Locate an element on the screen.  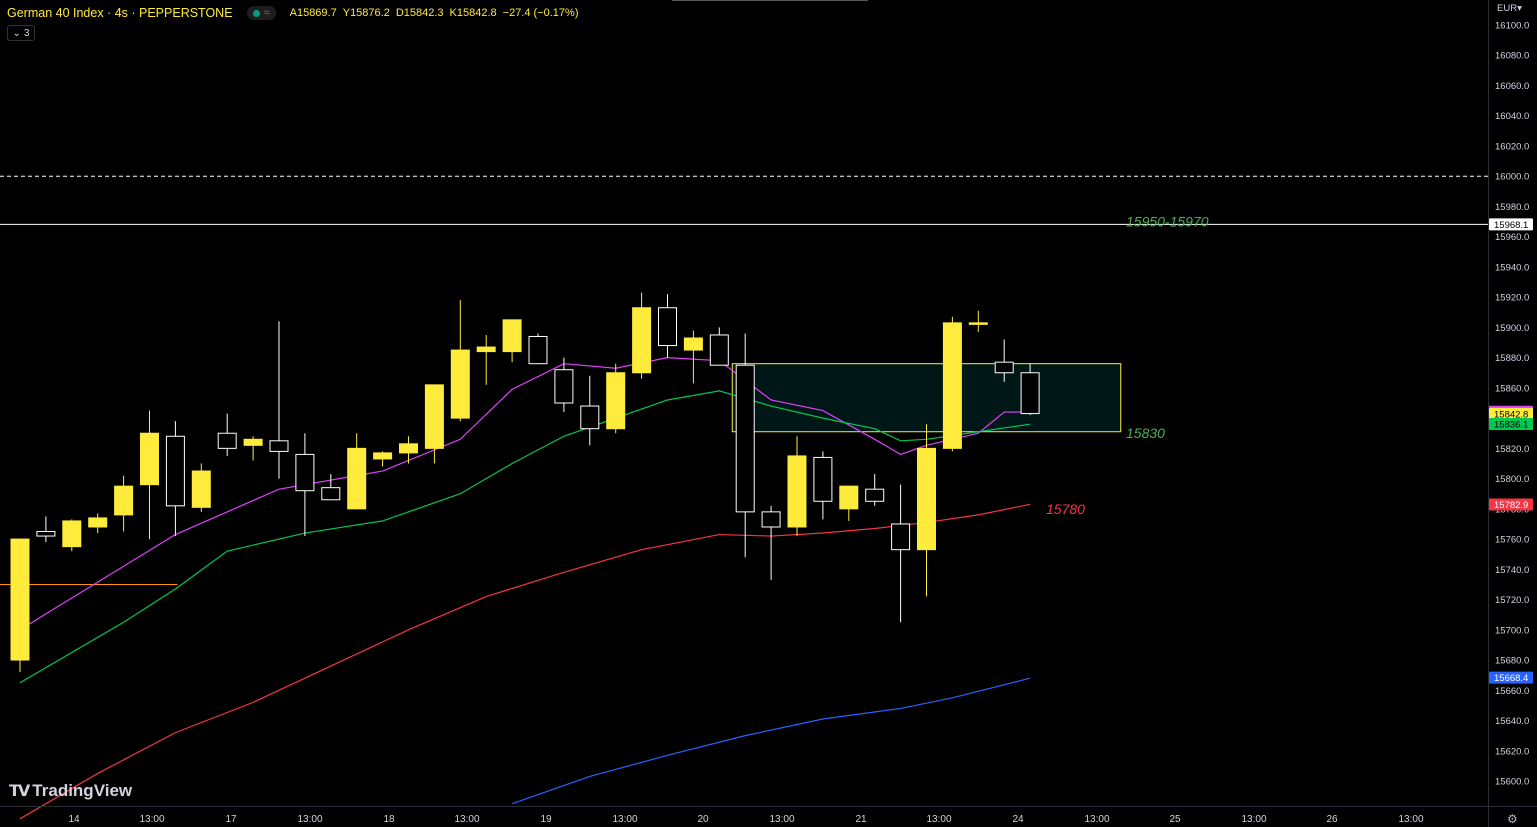
tradingview-mark-icon: 𝗧𝗩 is located at coordinates (19, 791).